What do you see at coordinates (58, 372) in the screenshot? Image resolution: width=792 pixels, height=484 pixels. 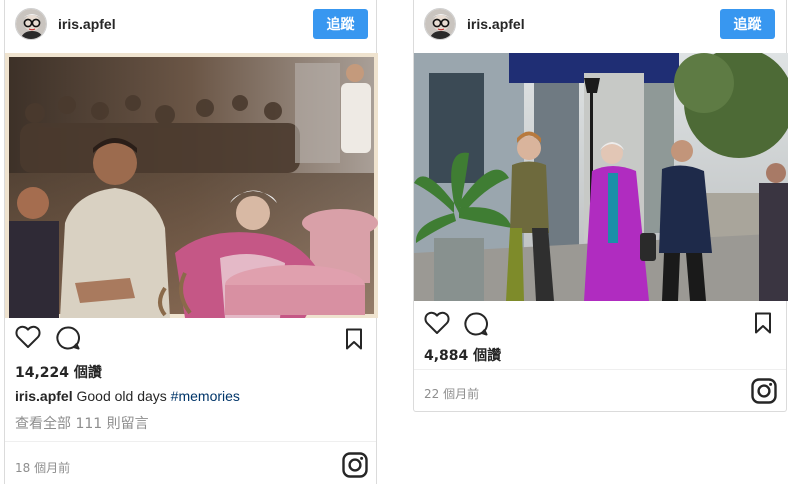 I see `likes-count: 14,224 個讚` at bounding box center [58, 372].